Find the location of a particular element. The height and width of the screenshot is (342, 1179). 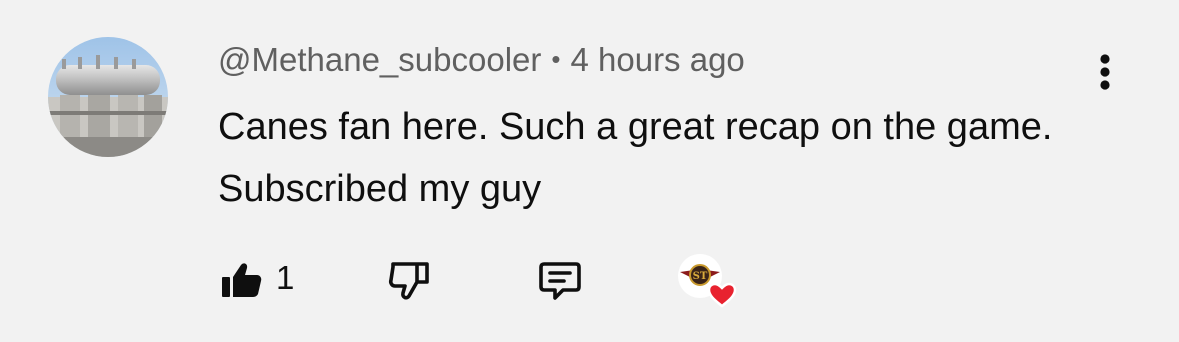

dislike-button is located at coordinates (410, 280).